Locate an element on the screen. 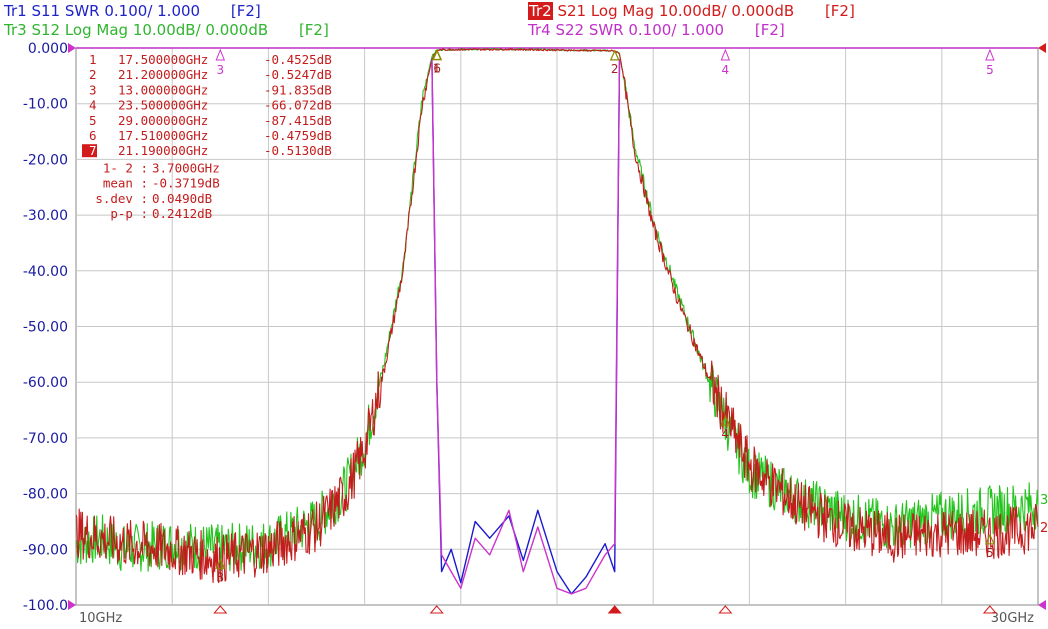  marker-table-freq: 13.000000GHz is located at coordinates (163, 89).